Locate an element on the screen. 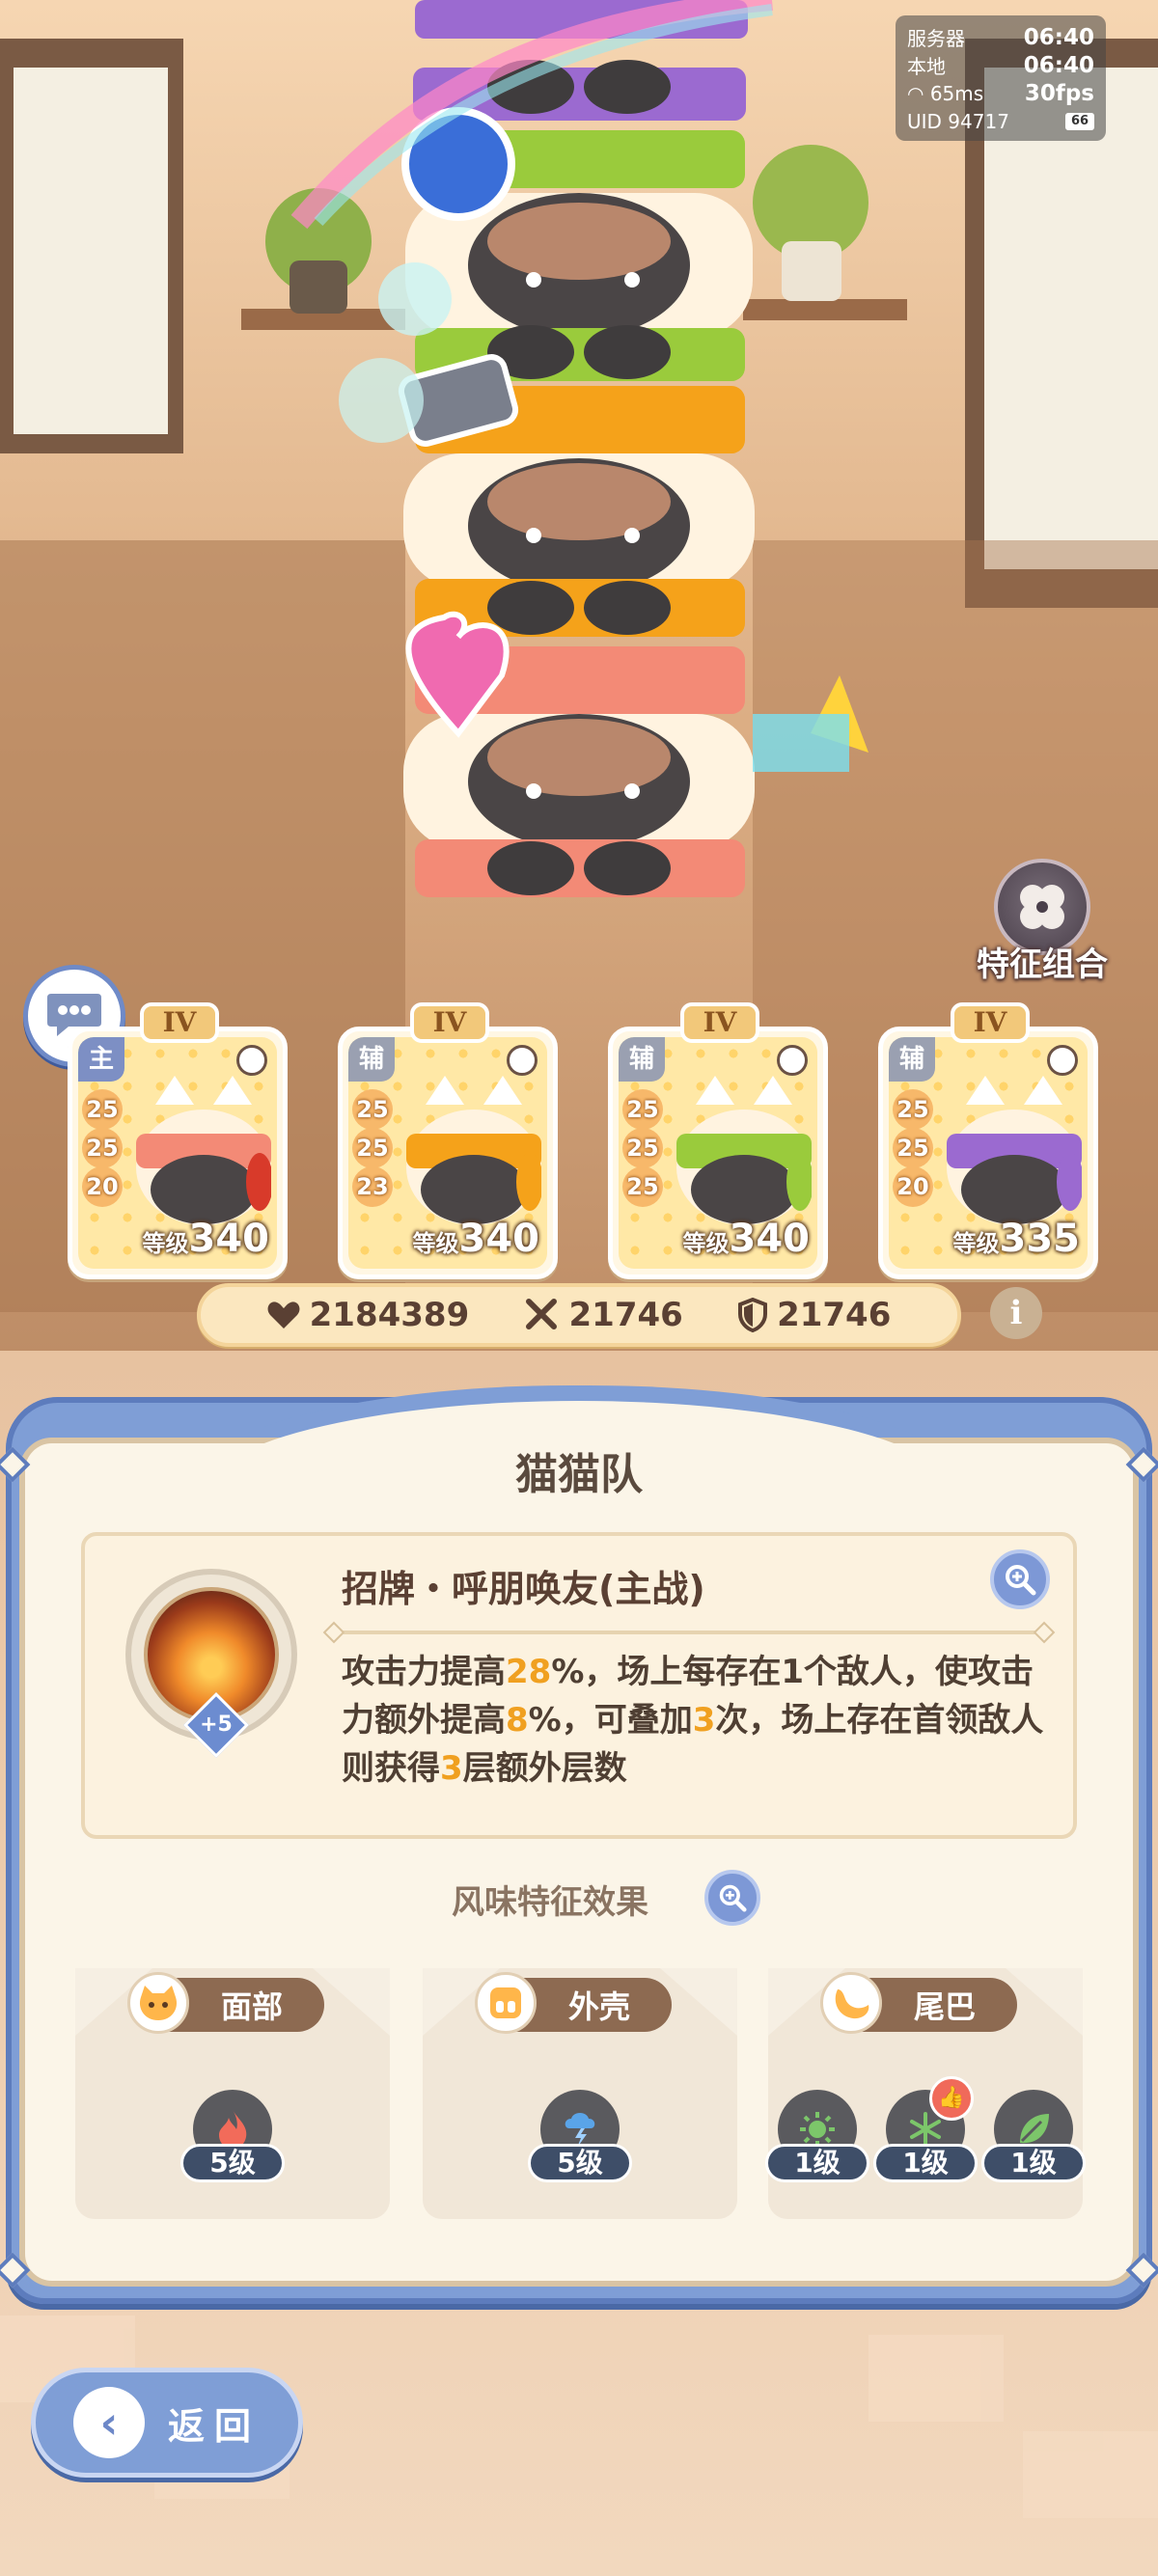  flavor-effects-title: 风味特征效果 is located at coordinates (550, 1903).